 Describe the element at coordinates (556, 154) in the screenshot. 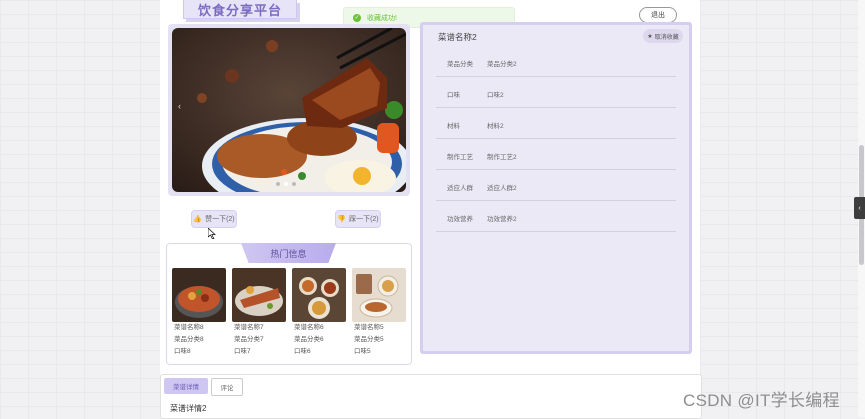

I see `detail-row: 制作工艺 制作工艺2` at that location.